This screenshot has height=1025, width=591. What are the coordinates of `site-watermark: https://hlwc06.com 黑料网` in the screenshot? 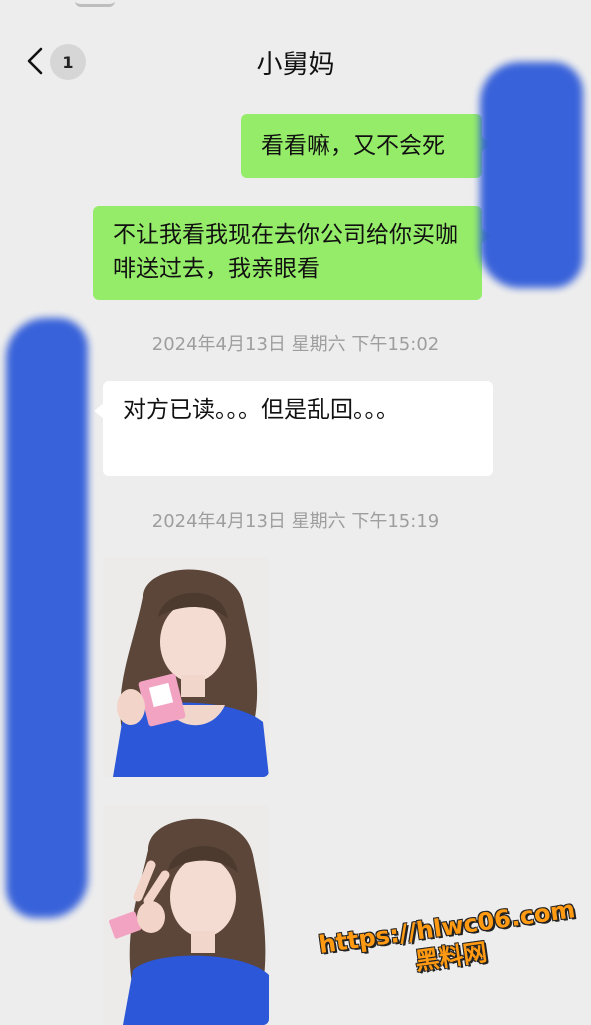 It's located at (449, 942).